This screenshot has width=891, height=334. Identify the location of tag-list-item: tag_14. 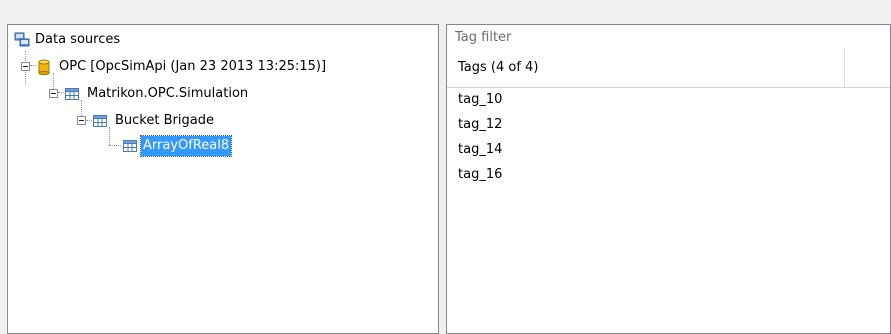
(668, 149).